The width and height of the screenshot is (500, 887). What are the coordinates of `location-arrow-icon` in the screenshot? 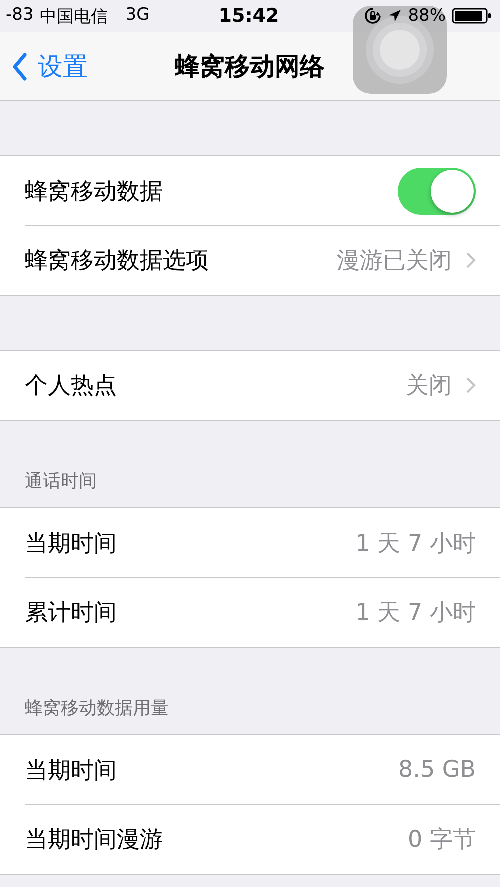 It's located at (395, 16).